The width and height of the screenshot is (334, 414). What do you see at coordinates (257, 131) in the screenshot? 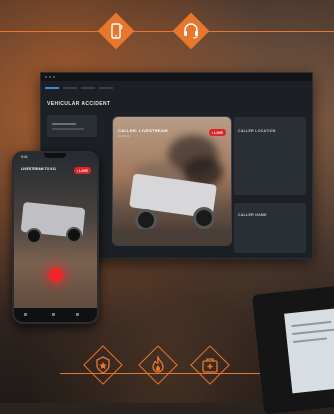
I see `caller-location-label: CALLER LOCATION` at bounding box center [257, 131].